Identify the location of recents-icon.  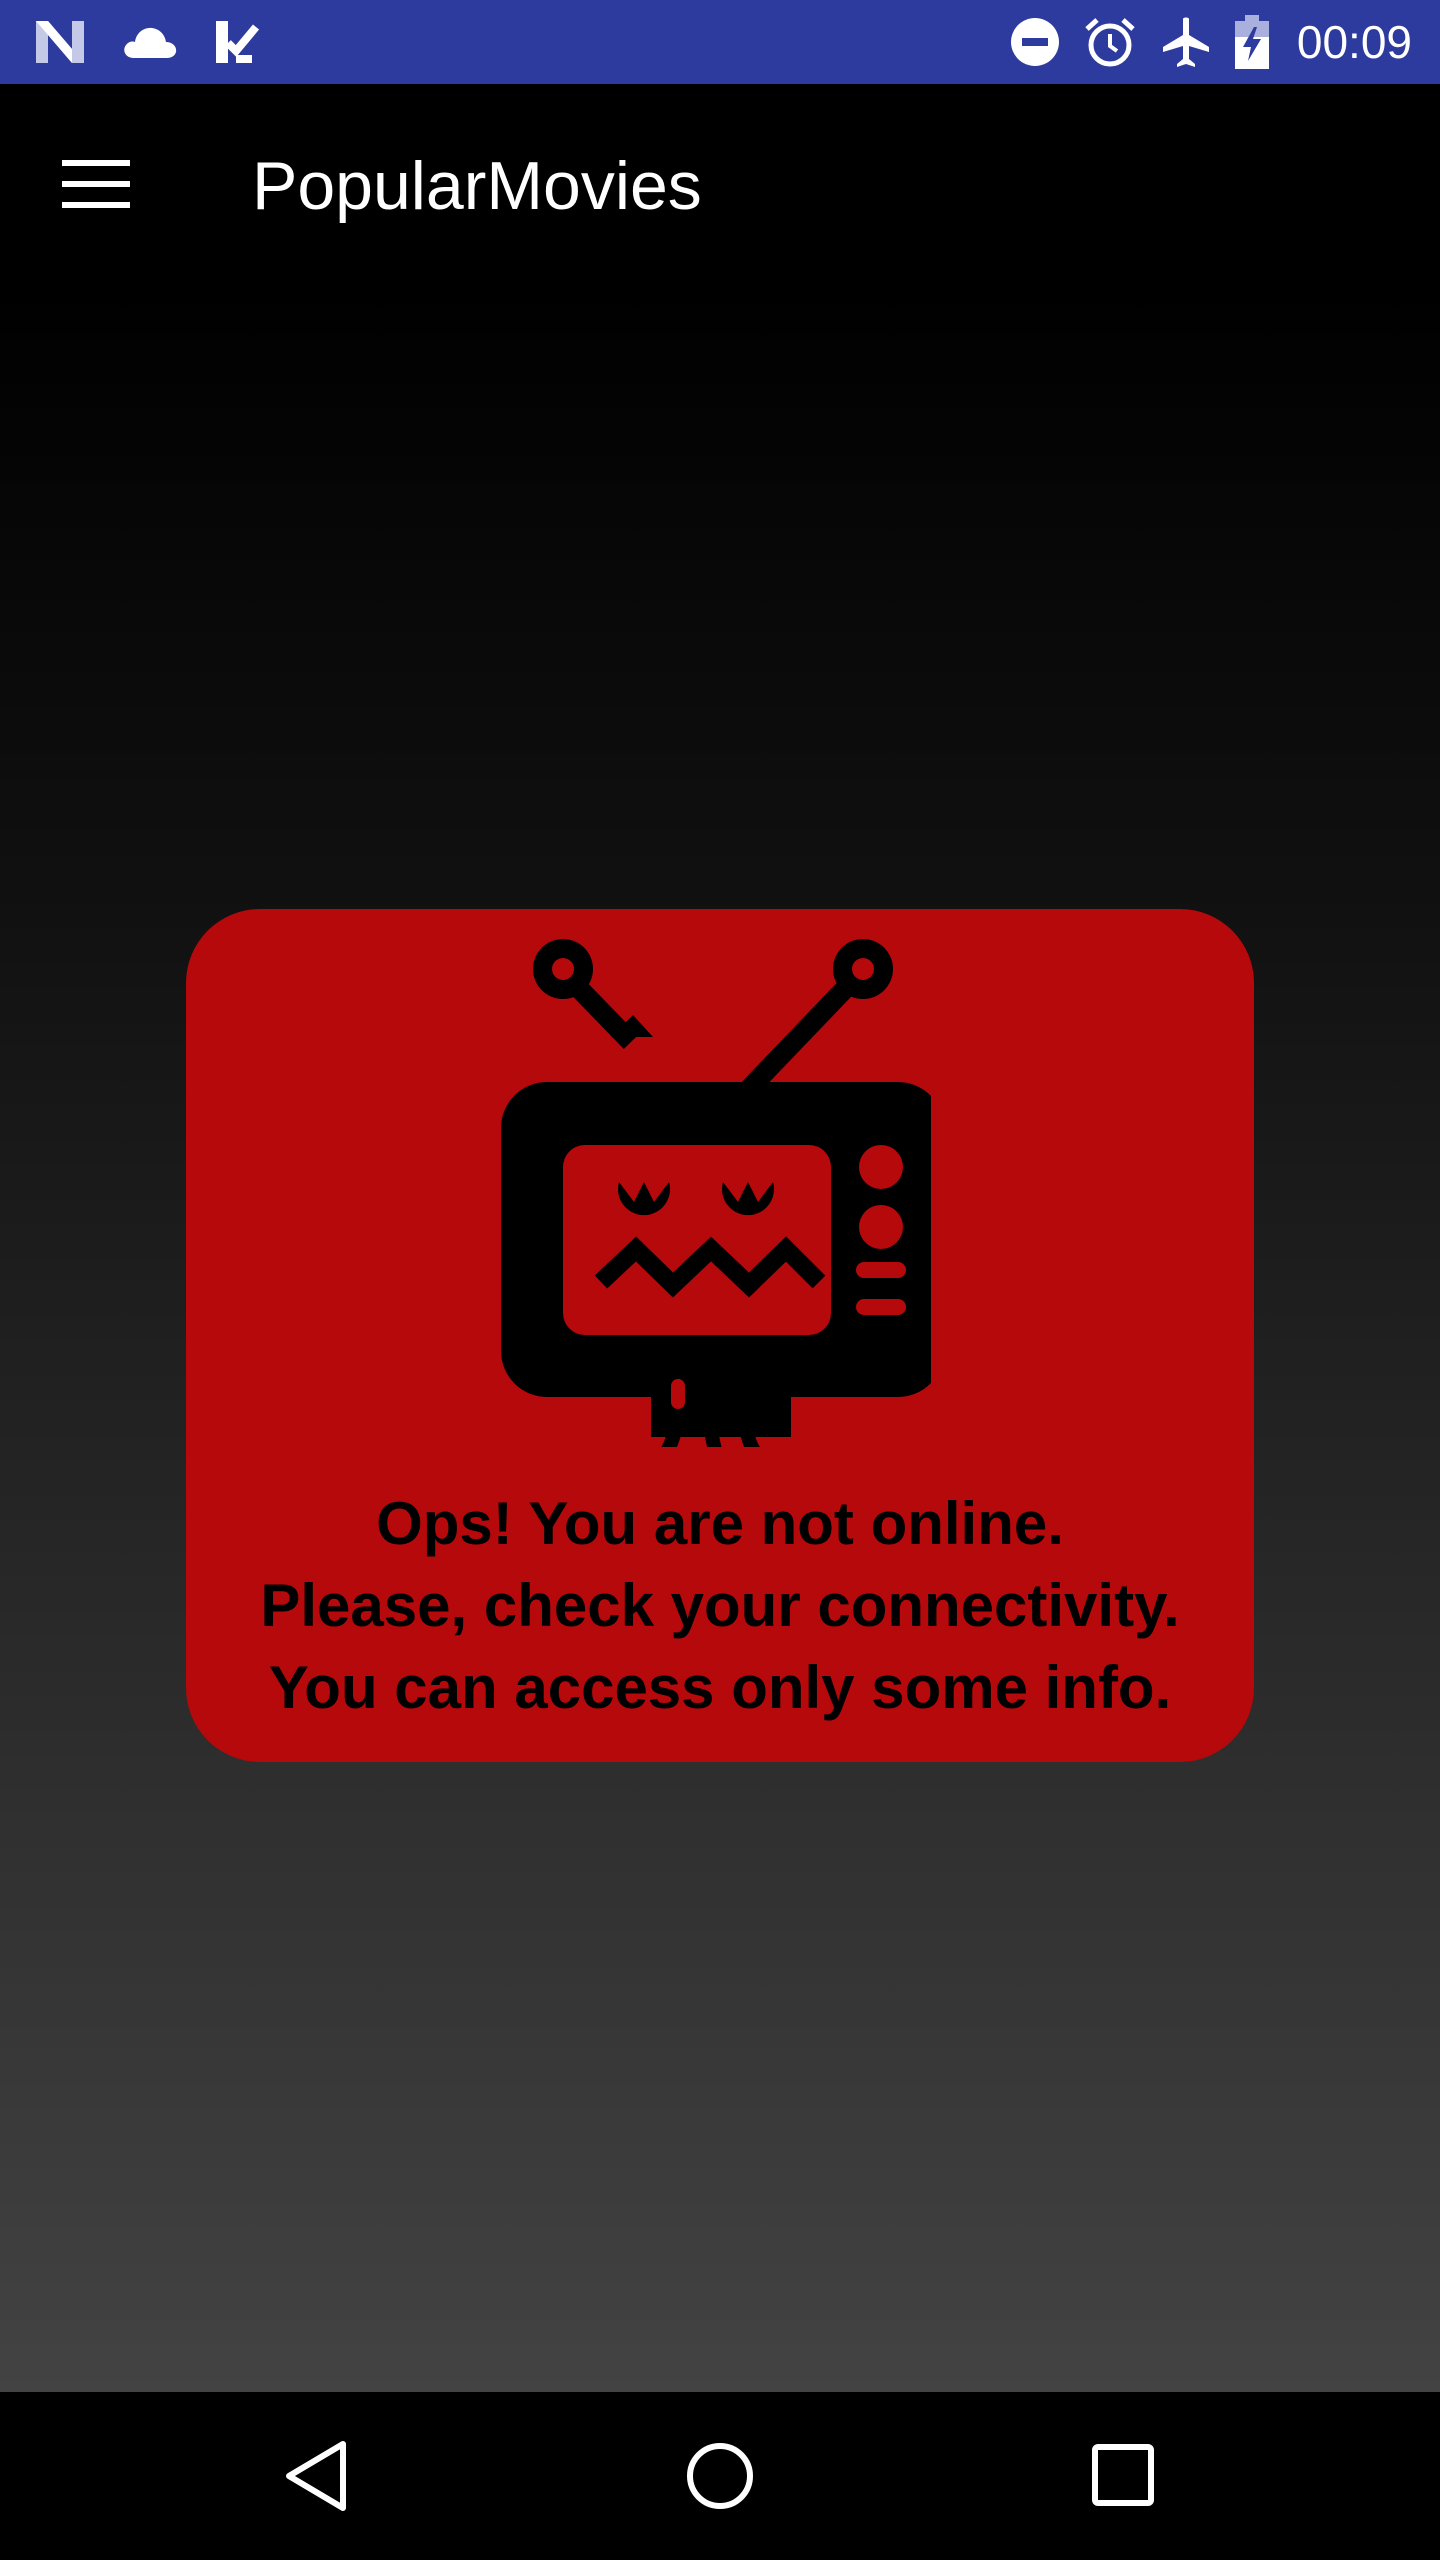
(1123, 2475).